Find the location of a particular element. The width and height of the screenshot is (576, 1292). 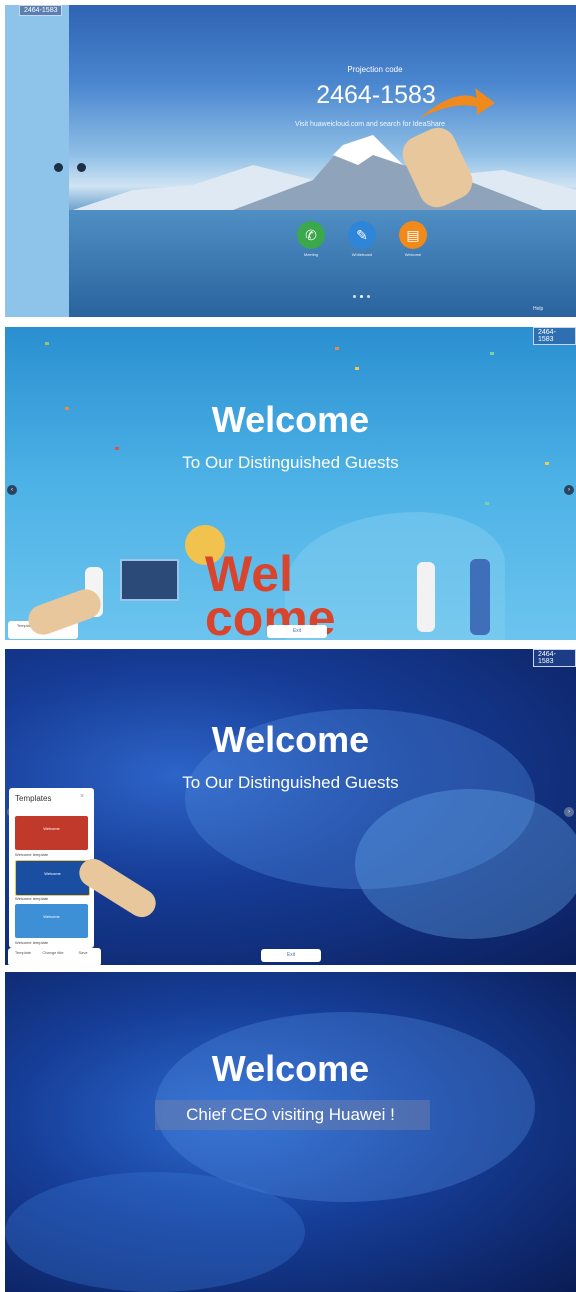

template-card-selected: Welcome is located at coordinates (52, 878).